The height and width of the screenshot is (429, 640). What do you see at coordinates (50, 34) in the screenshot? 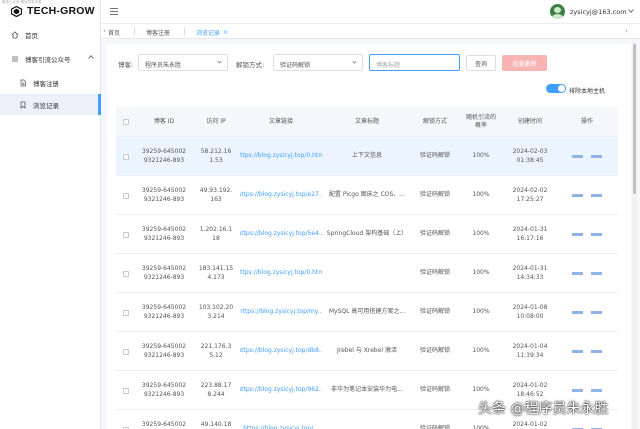
I see `sidebar-item-home: 首页` at bounding box center [50, 34].